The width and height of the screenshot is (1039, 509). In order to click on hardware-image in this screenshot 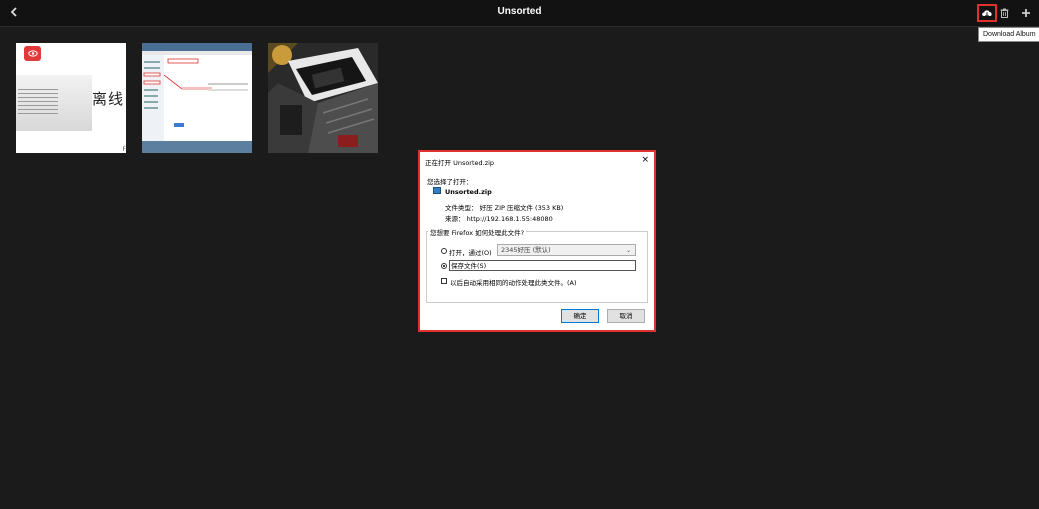, I will do `click(323, 98)`.